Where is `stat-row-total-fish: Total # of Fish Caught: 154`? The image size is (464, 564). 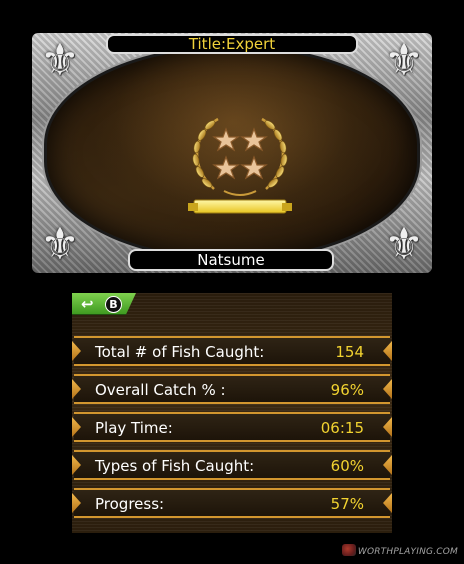
stat-row-total-fish: Total # of Fish Caught: 154 is located at coordinates (232, 351).